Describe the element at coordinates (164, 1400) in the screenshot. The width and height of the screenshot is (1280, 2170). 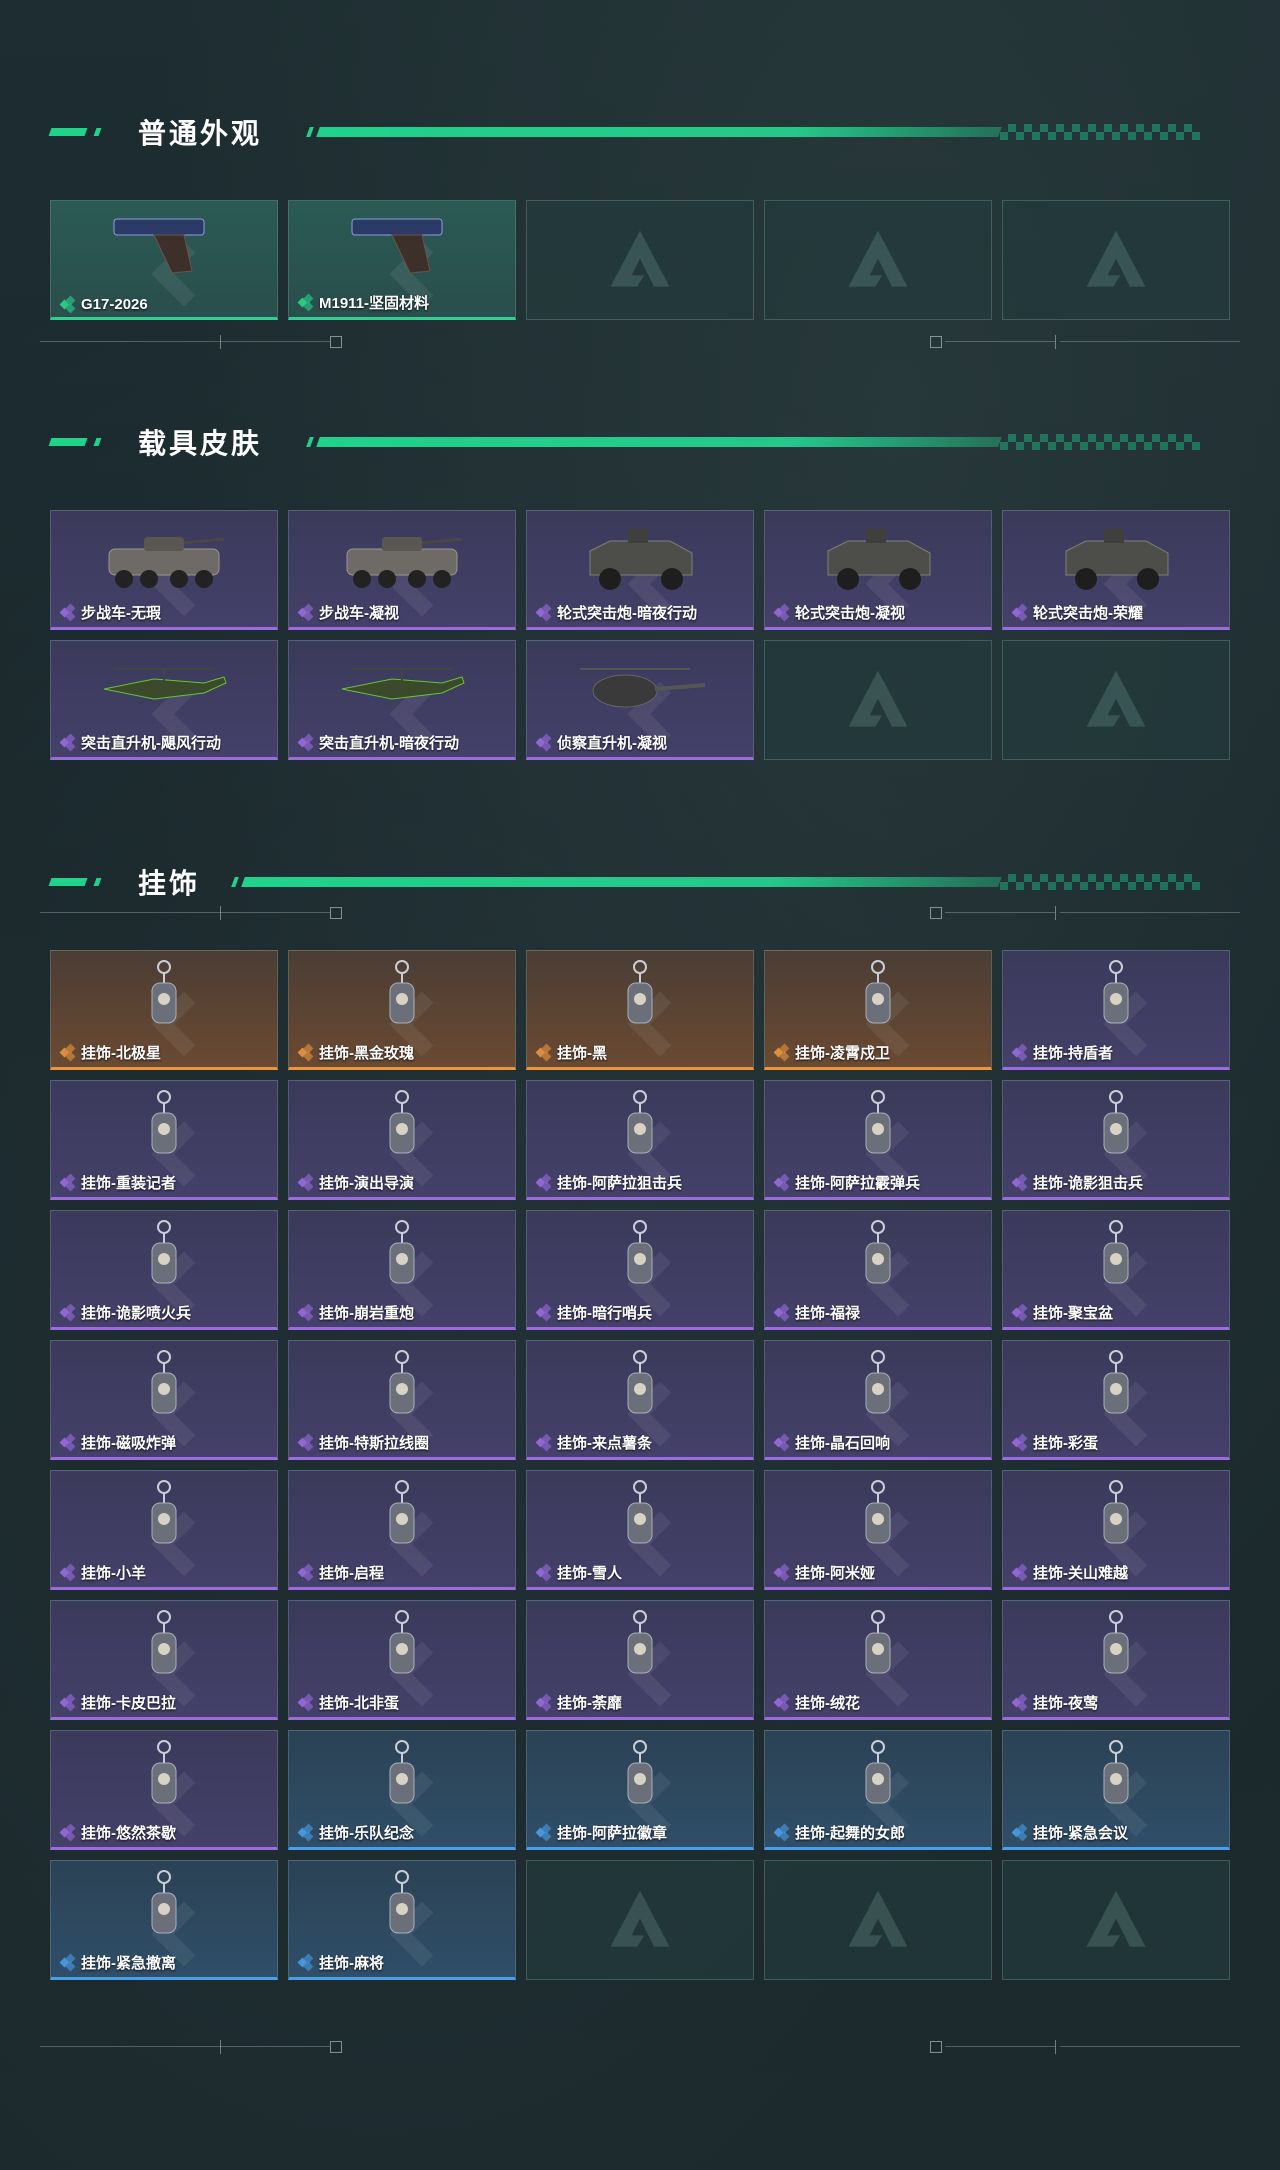
I see `item-card: 挂饰-磁吸炸弹` at that location.